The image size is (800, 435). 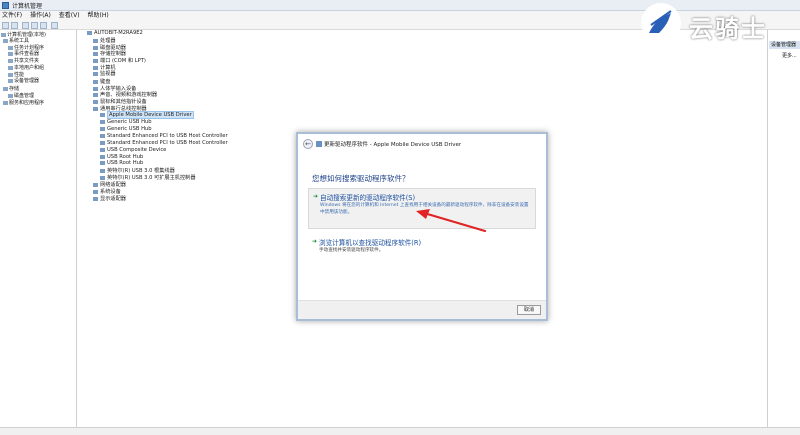 I want to click on device-label: USB Composite Device, so click(x=137, y=150).